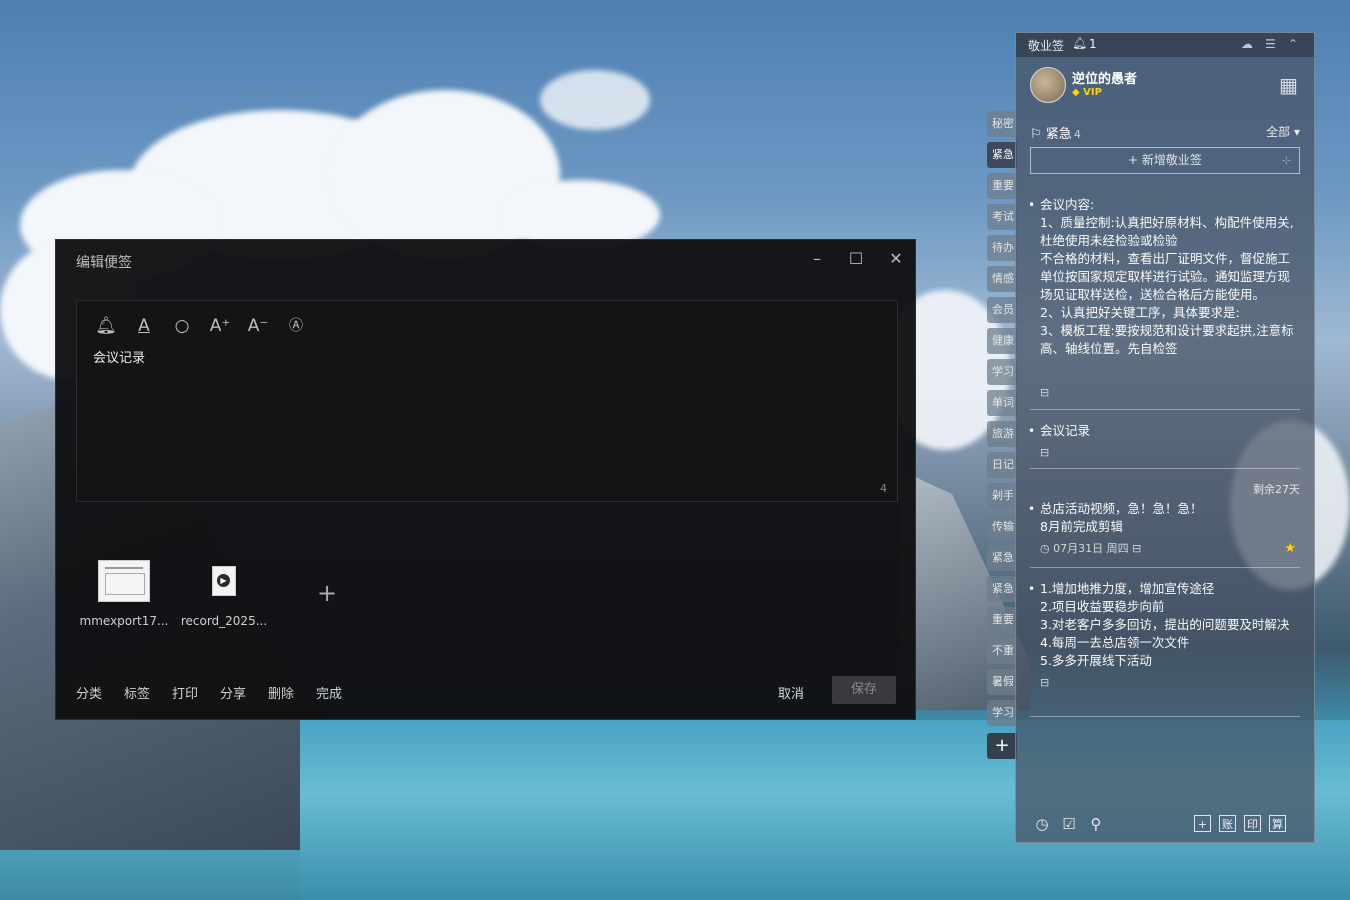 The image size is (1350, 900). I want to click on tab-category: 剁手, so click(1002, 496).